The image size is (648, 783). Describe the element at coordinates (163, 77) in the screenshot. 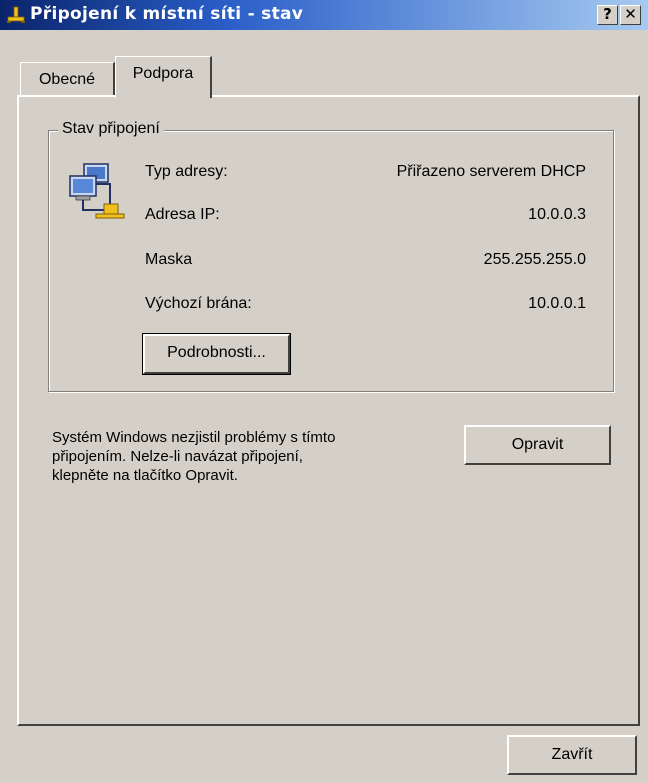

I see `tab-support: Podpora` at that location.